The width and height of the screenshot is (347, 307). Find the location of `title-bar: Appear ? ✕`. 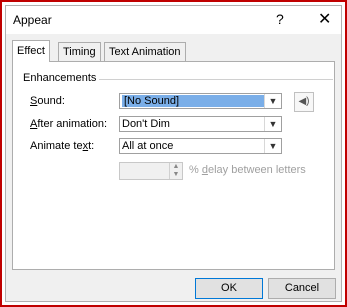

title-bar: Appear ? ✕ is located at coordinates (173, 20).